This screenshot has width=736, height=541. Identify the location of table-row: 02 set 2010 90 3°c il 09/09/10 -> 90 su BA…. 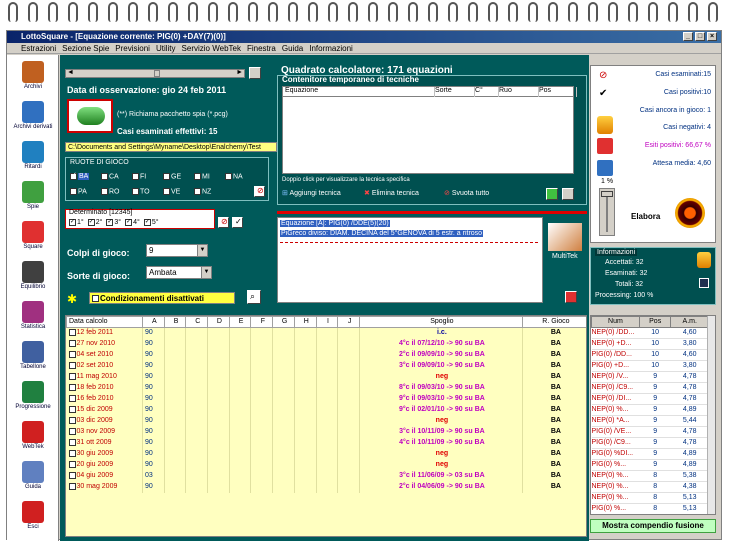
(326, 366).